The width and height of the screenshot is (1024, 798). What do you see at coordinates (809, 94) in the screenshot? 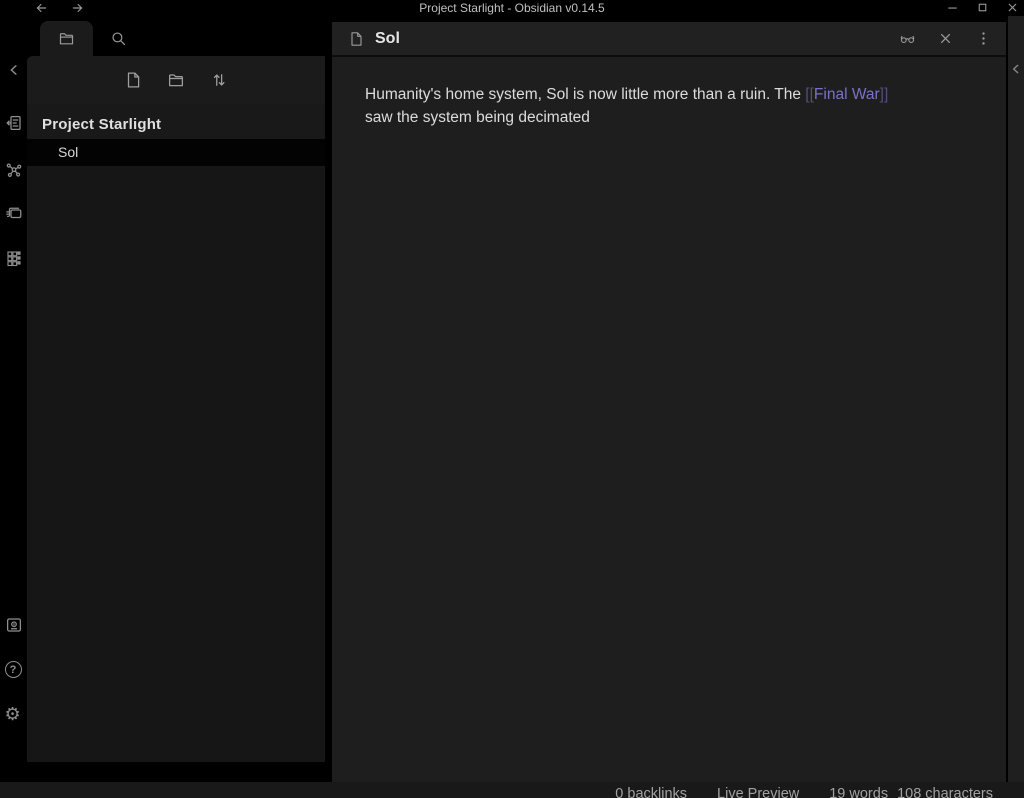
I see `wikilink-open-bracket: [[` at bounding box center [809, 94].